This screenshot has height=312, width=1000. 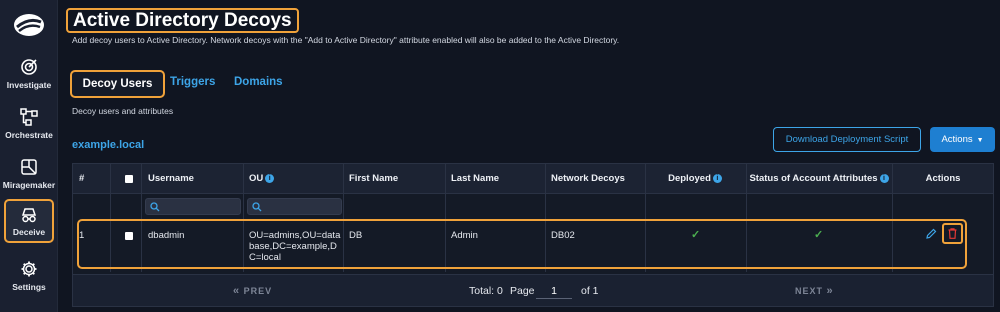 What do you see at coordinates (265, 257) in the screenshot?
I see `ou-line: C=local` at bounding box center [265, 257].